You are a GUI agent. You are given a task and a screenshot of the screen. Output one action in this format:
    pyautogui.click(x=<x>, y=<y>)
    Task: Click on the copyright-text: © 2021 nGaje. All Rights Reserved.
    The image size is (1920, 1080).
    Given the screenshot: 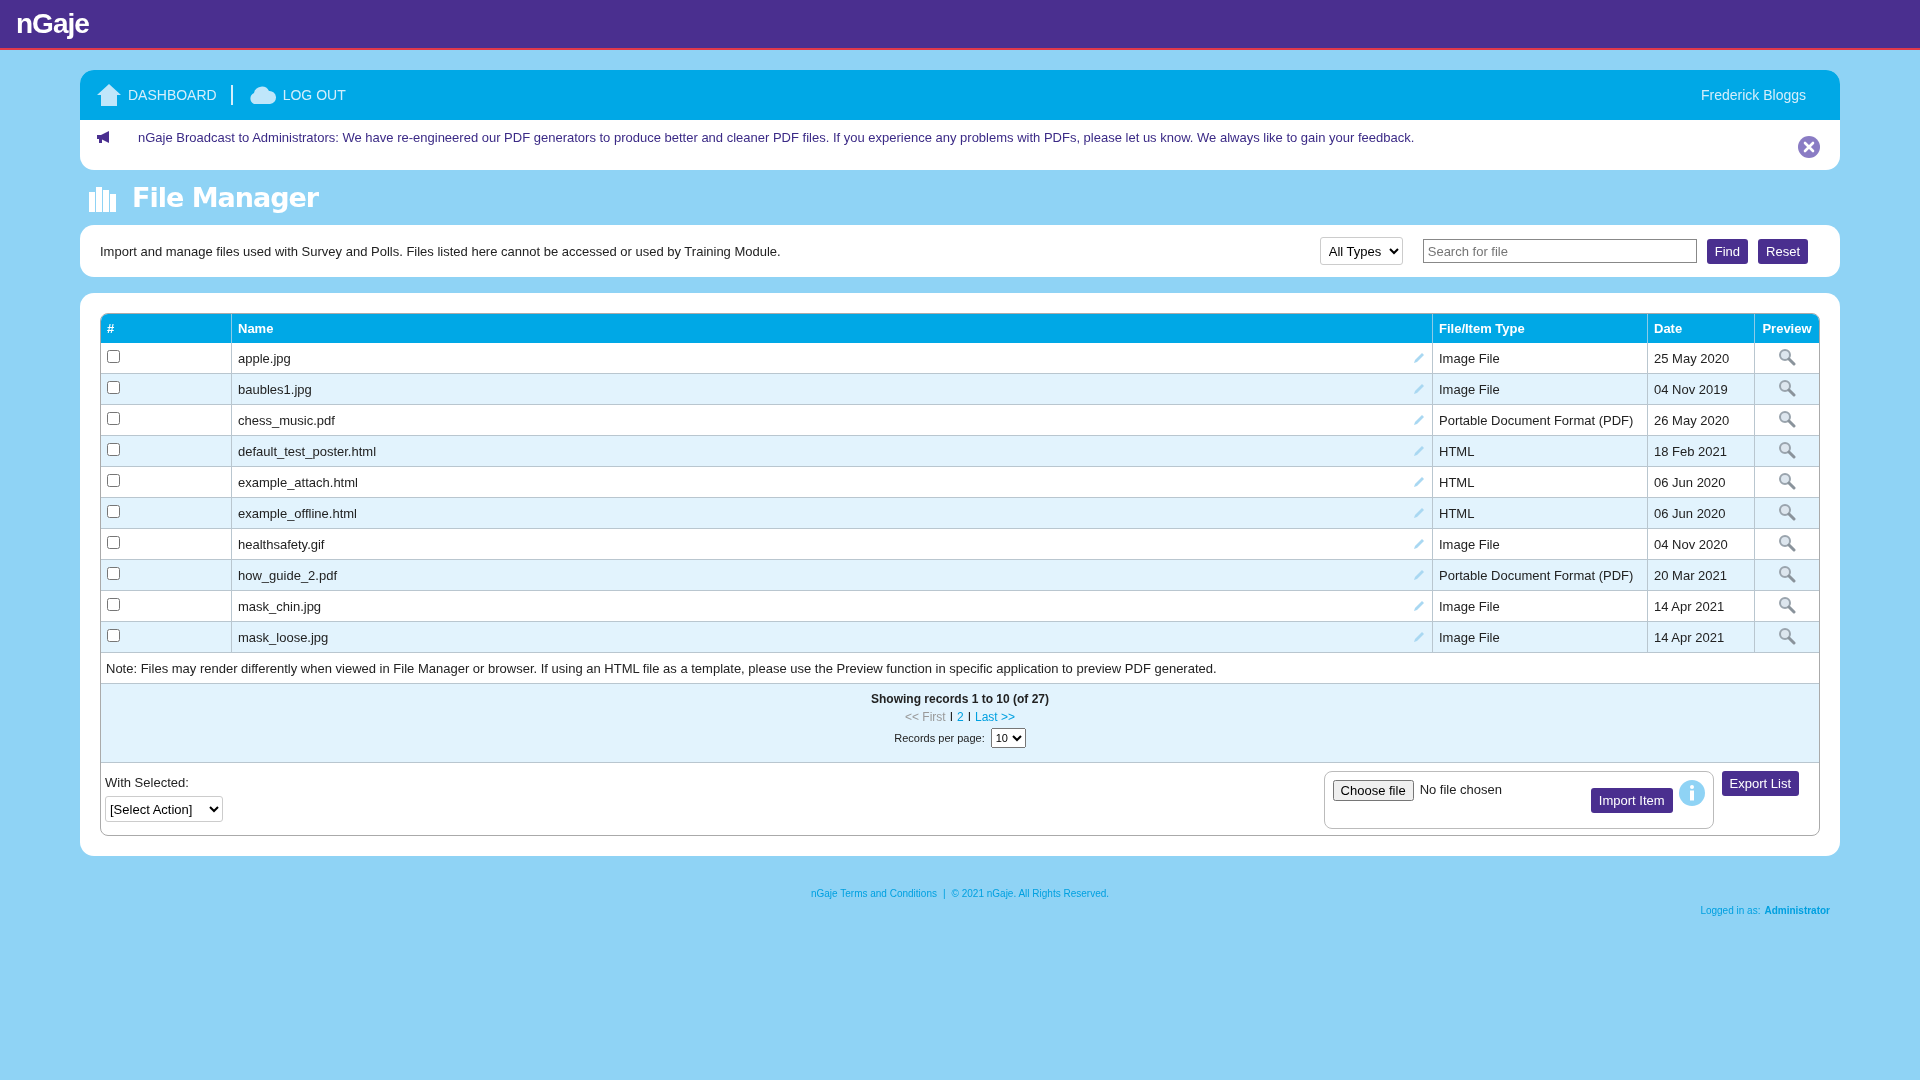 What is the action you would take?
    pyautogui.click(x=1030, y=893)
    